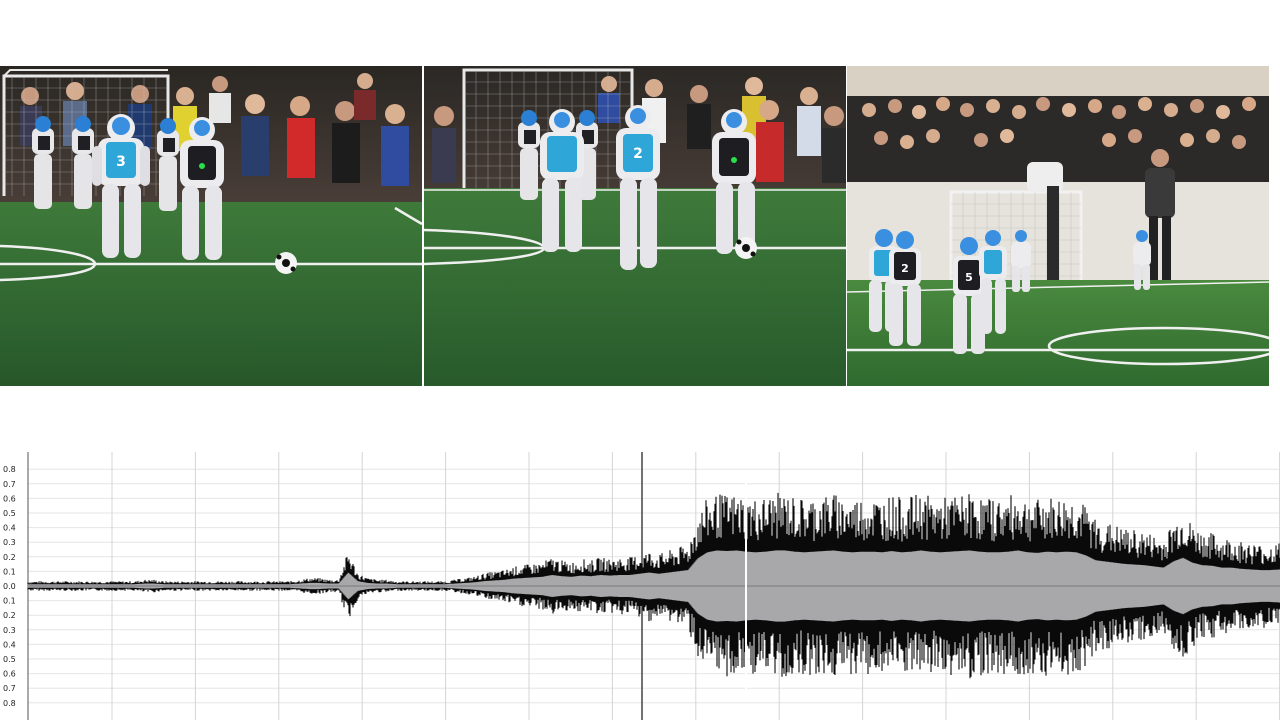 The width and height of the screenshot is (1280, 720). I want to click on ceiling-wall, so click(1058, 81).